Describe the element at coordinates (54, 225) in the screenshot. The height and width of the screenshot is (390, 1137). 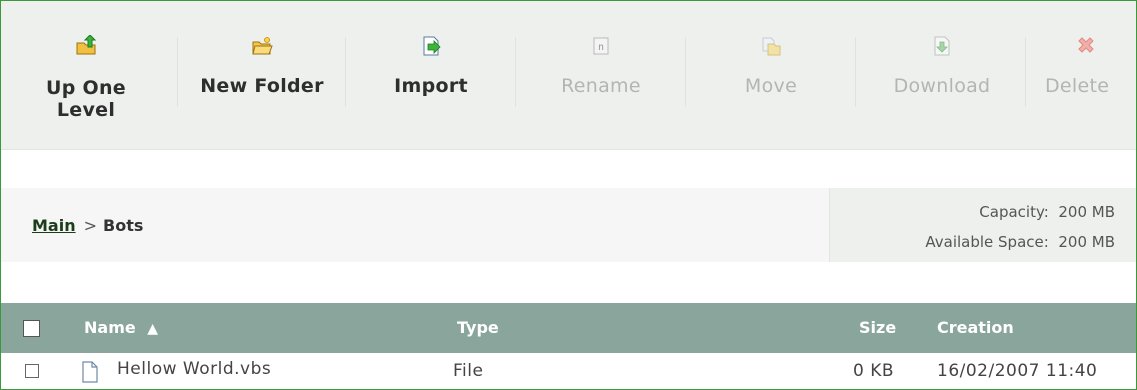
I see `breadcrumb-root-link: Main` at that location.